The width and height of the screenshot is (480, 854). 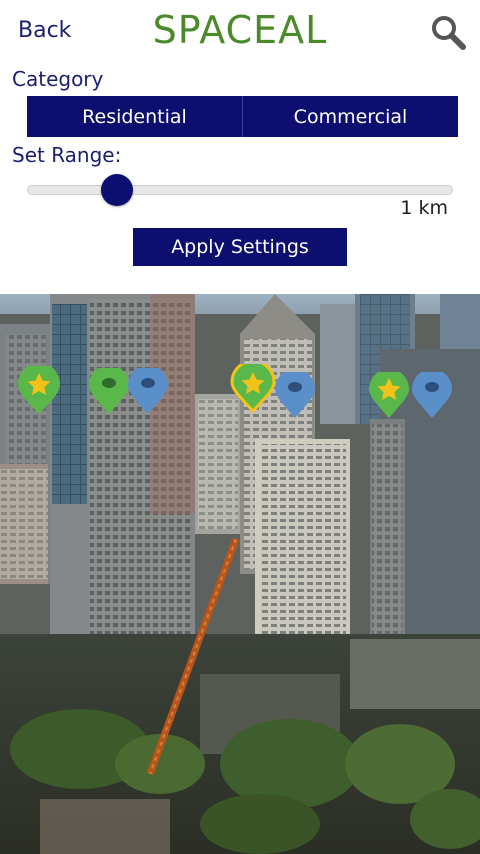 What do you see at coordinates (424, 208) in the screenshot?
I see `range-value: 1 km` at bounding box center [424, 208].